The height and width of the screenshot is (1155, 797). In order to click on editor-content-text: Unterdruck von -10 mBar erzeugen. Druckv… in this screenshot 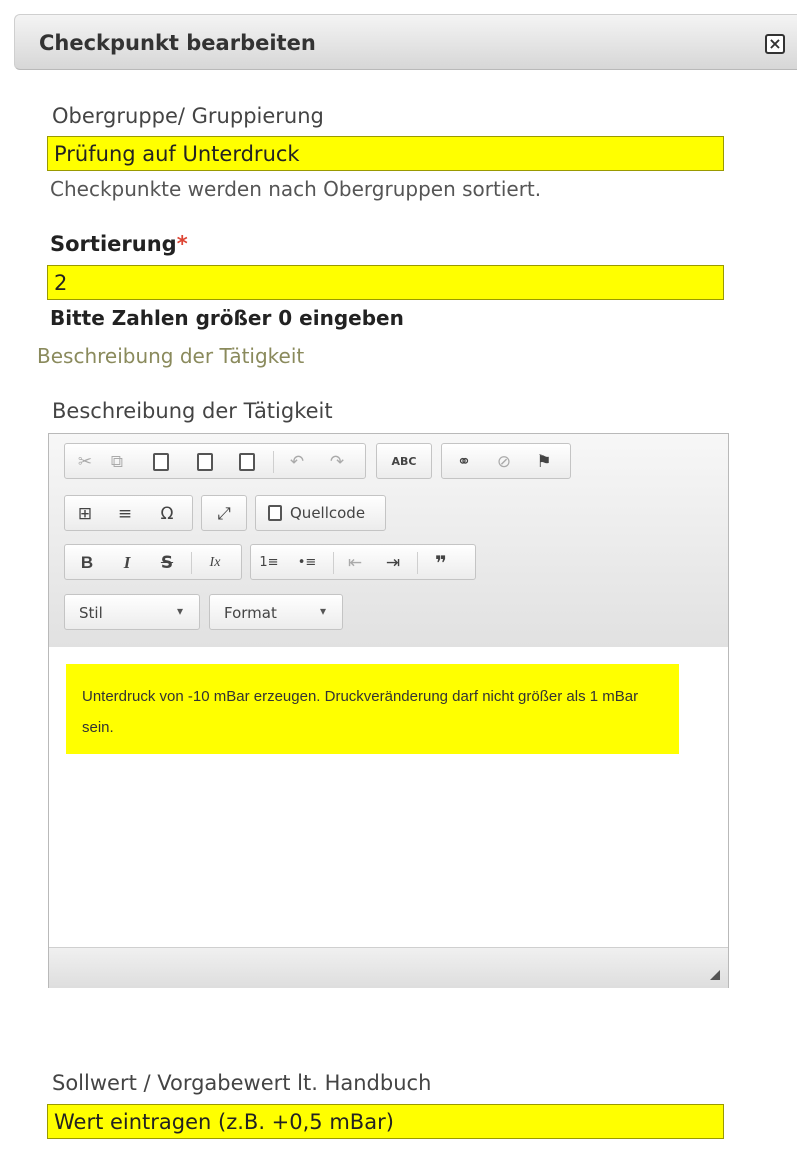, I will do `click(372, 709)`.